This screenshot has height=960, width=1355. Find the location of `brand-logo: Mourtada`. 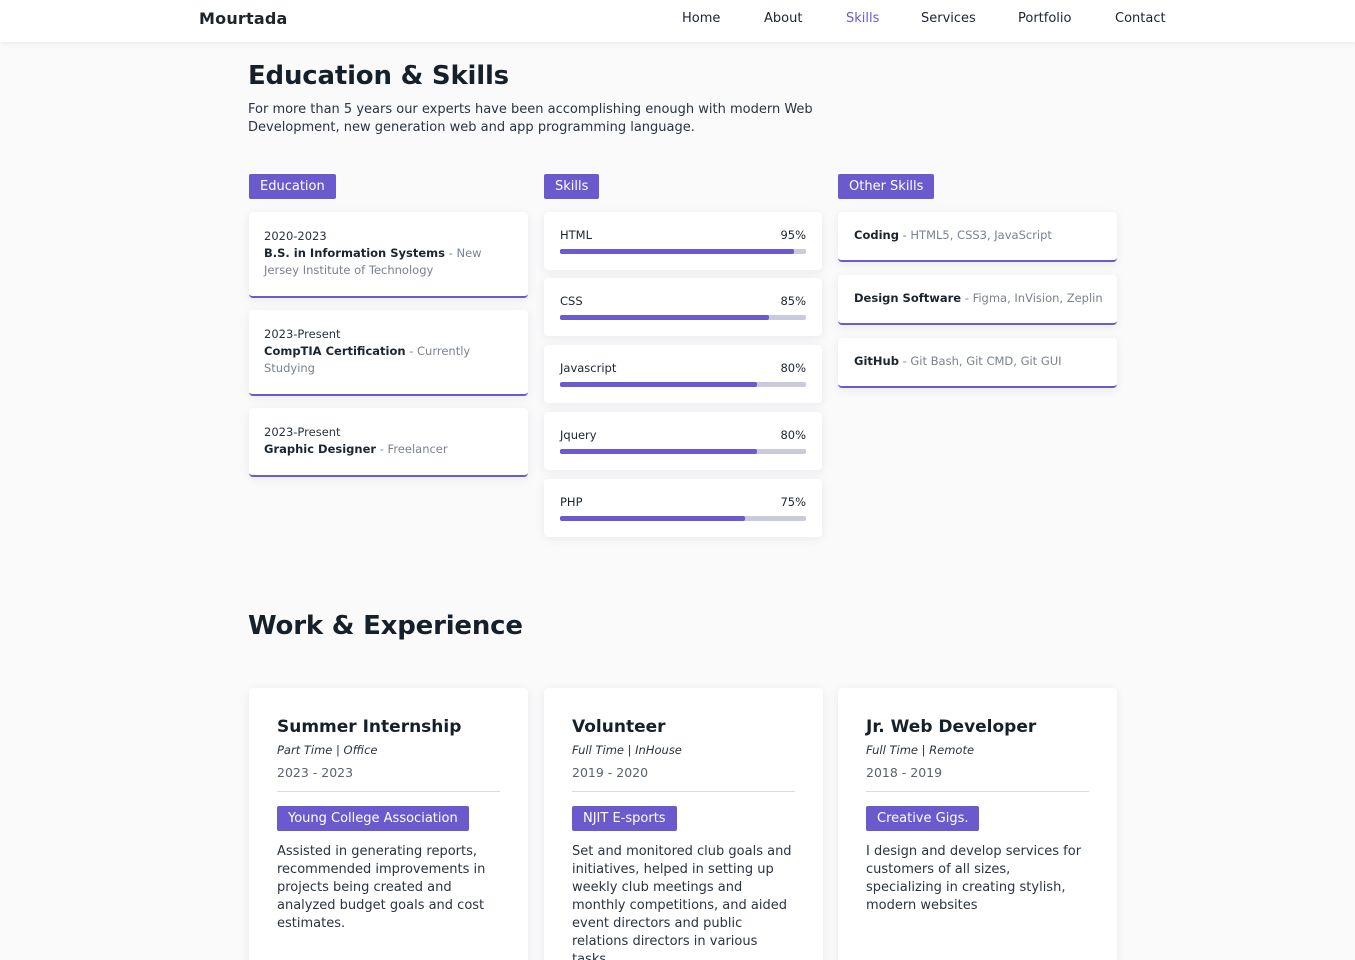

brand-logo: Mourtada is located at coordinates (243, 18).